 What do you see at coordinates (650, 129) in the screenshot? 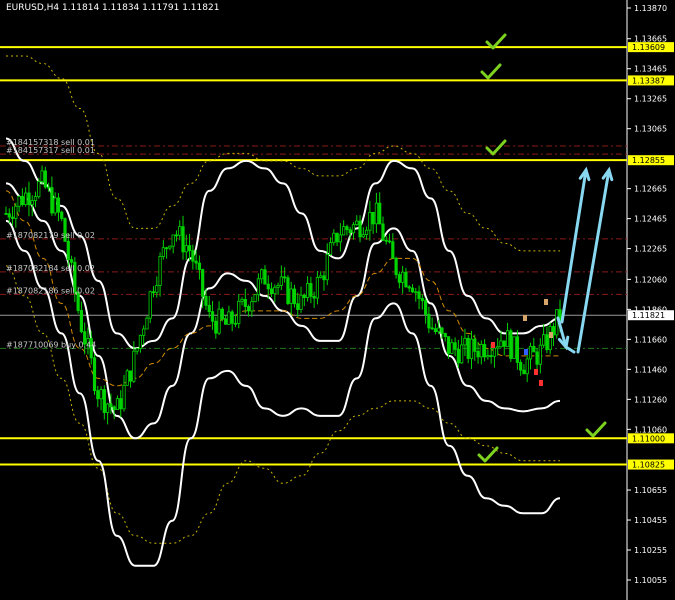
I see `y-tick-label: 1.13065` at bounding box center [650, 129].